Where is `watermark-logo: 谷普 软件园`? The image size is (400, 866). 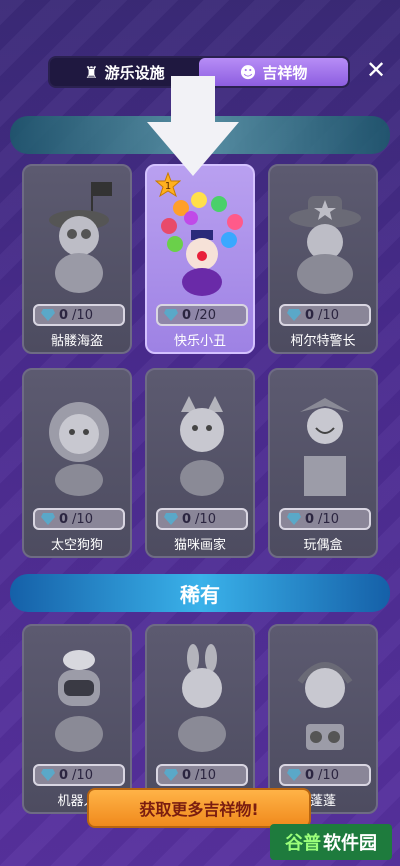
watermark-logo: 谷普 软件园 is located at coordinates (331, 842).